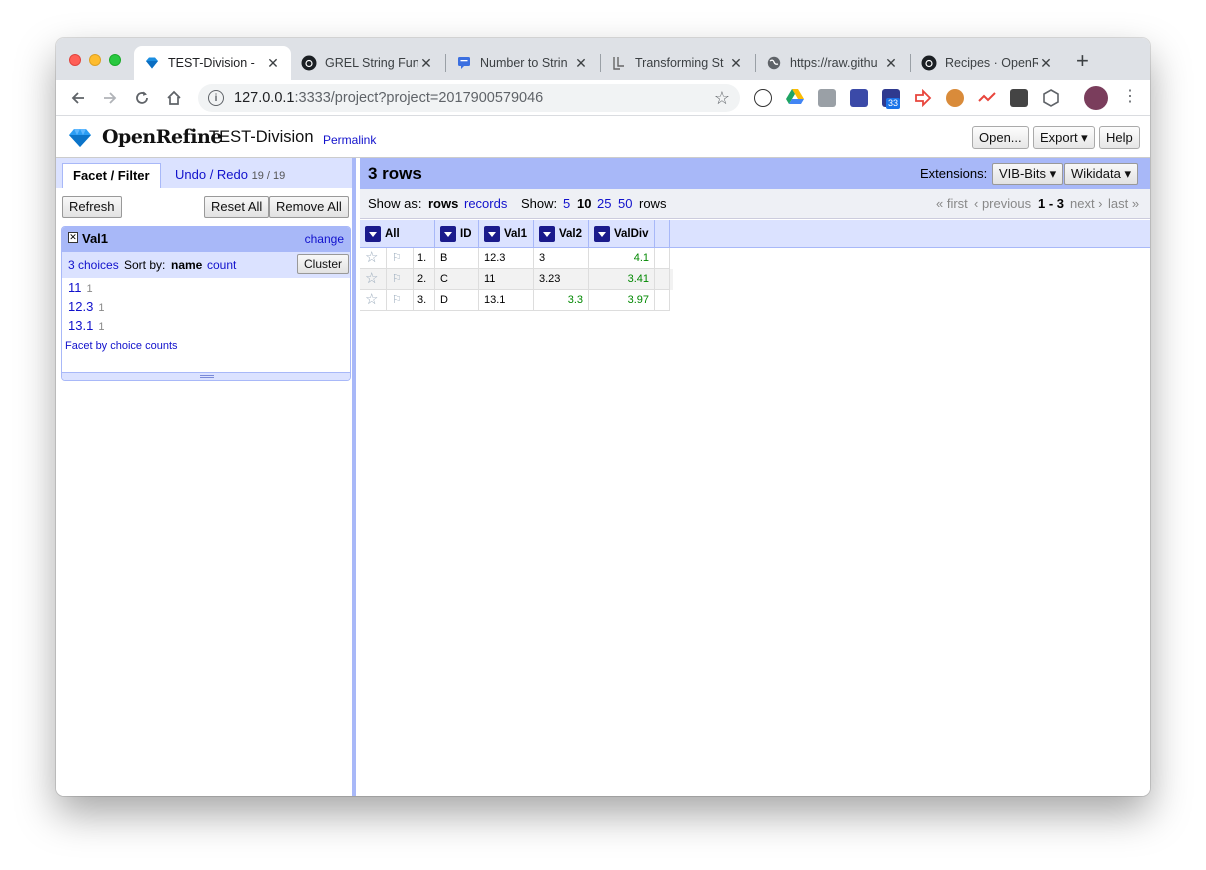 Image resolution: width=1206 pixels, height=870 pixels. Describe the element at coordinates (1096, 98) in the screenshot. I see `profile-avatar` at that location.